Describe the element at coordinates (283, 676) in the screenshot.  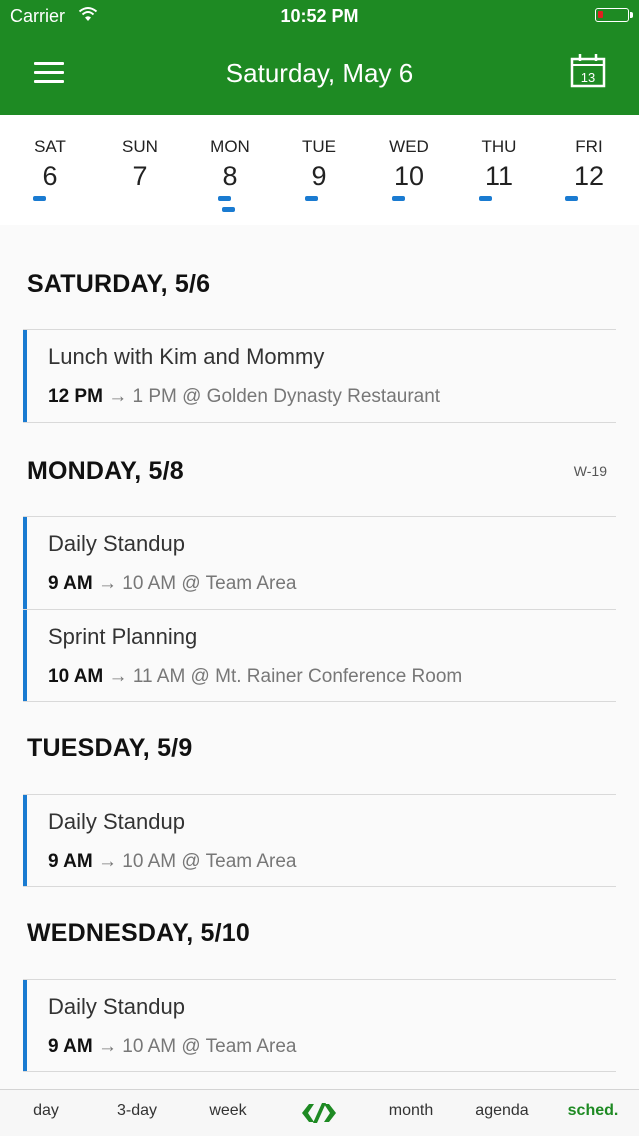
I see `event-details: → 11 AM @ Mt. Rainer Conference Room` at that location.